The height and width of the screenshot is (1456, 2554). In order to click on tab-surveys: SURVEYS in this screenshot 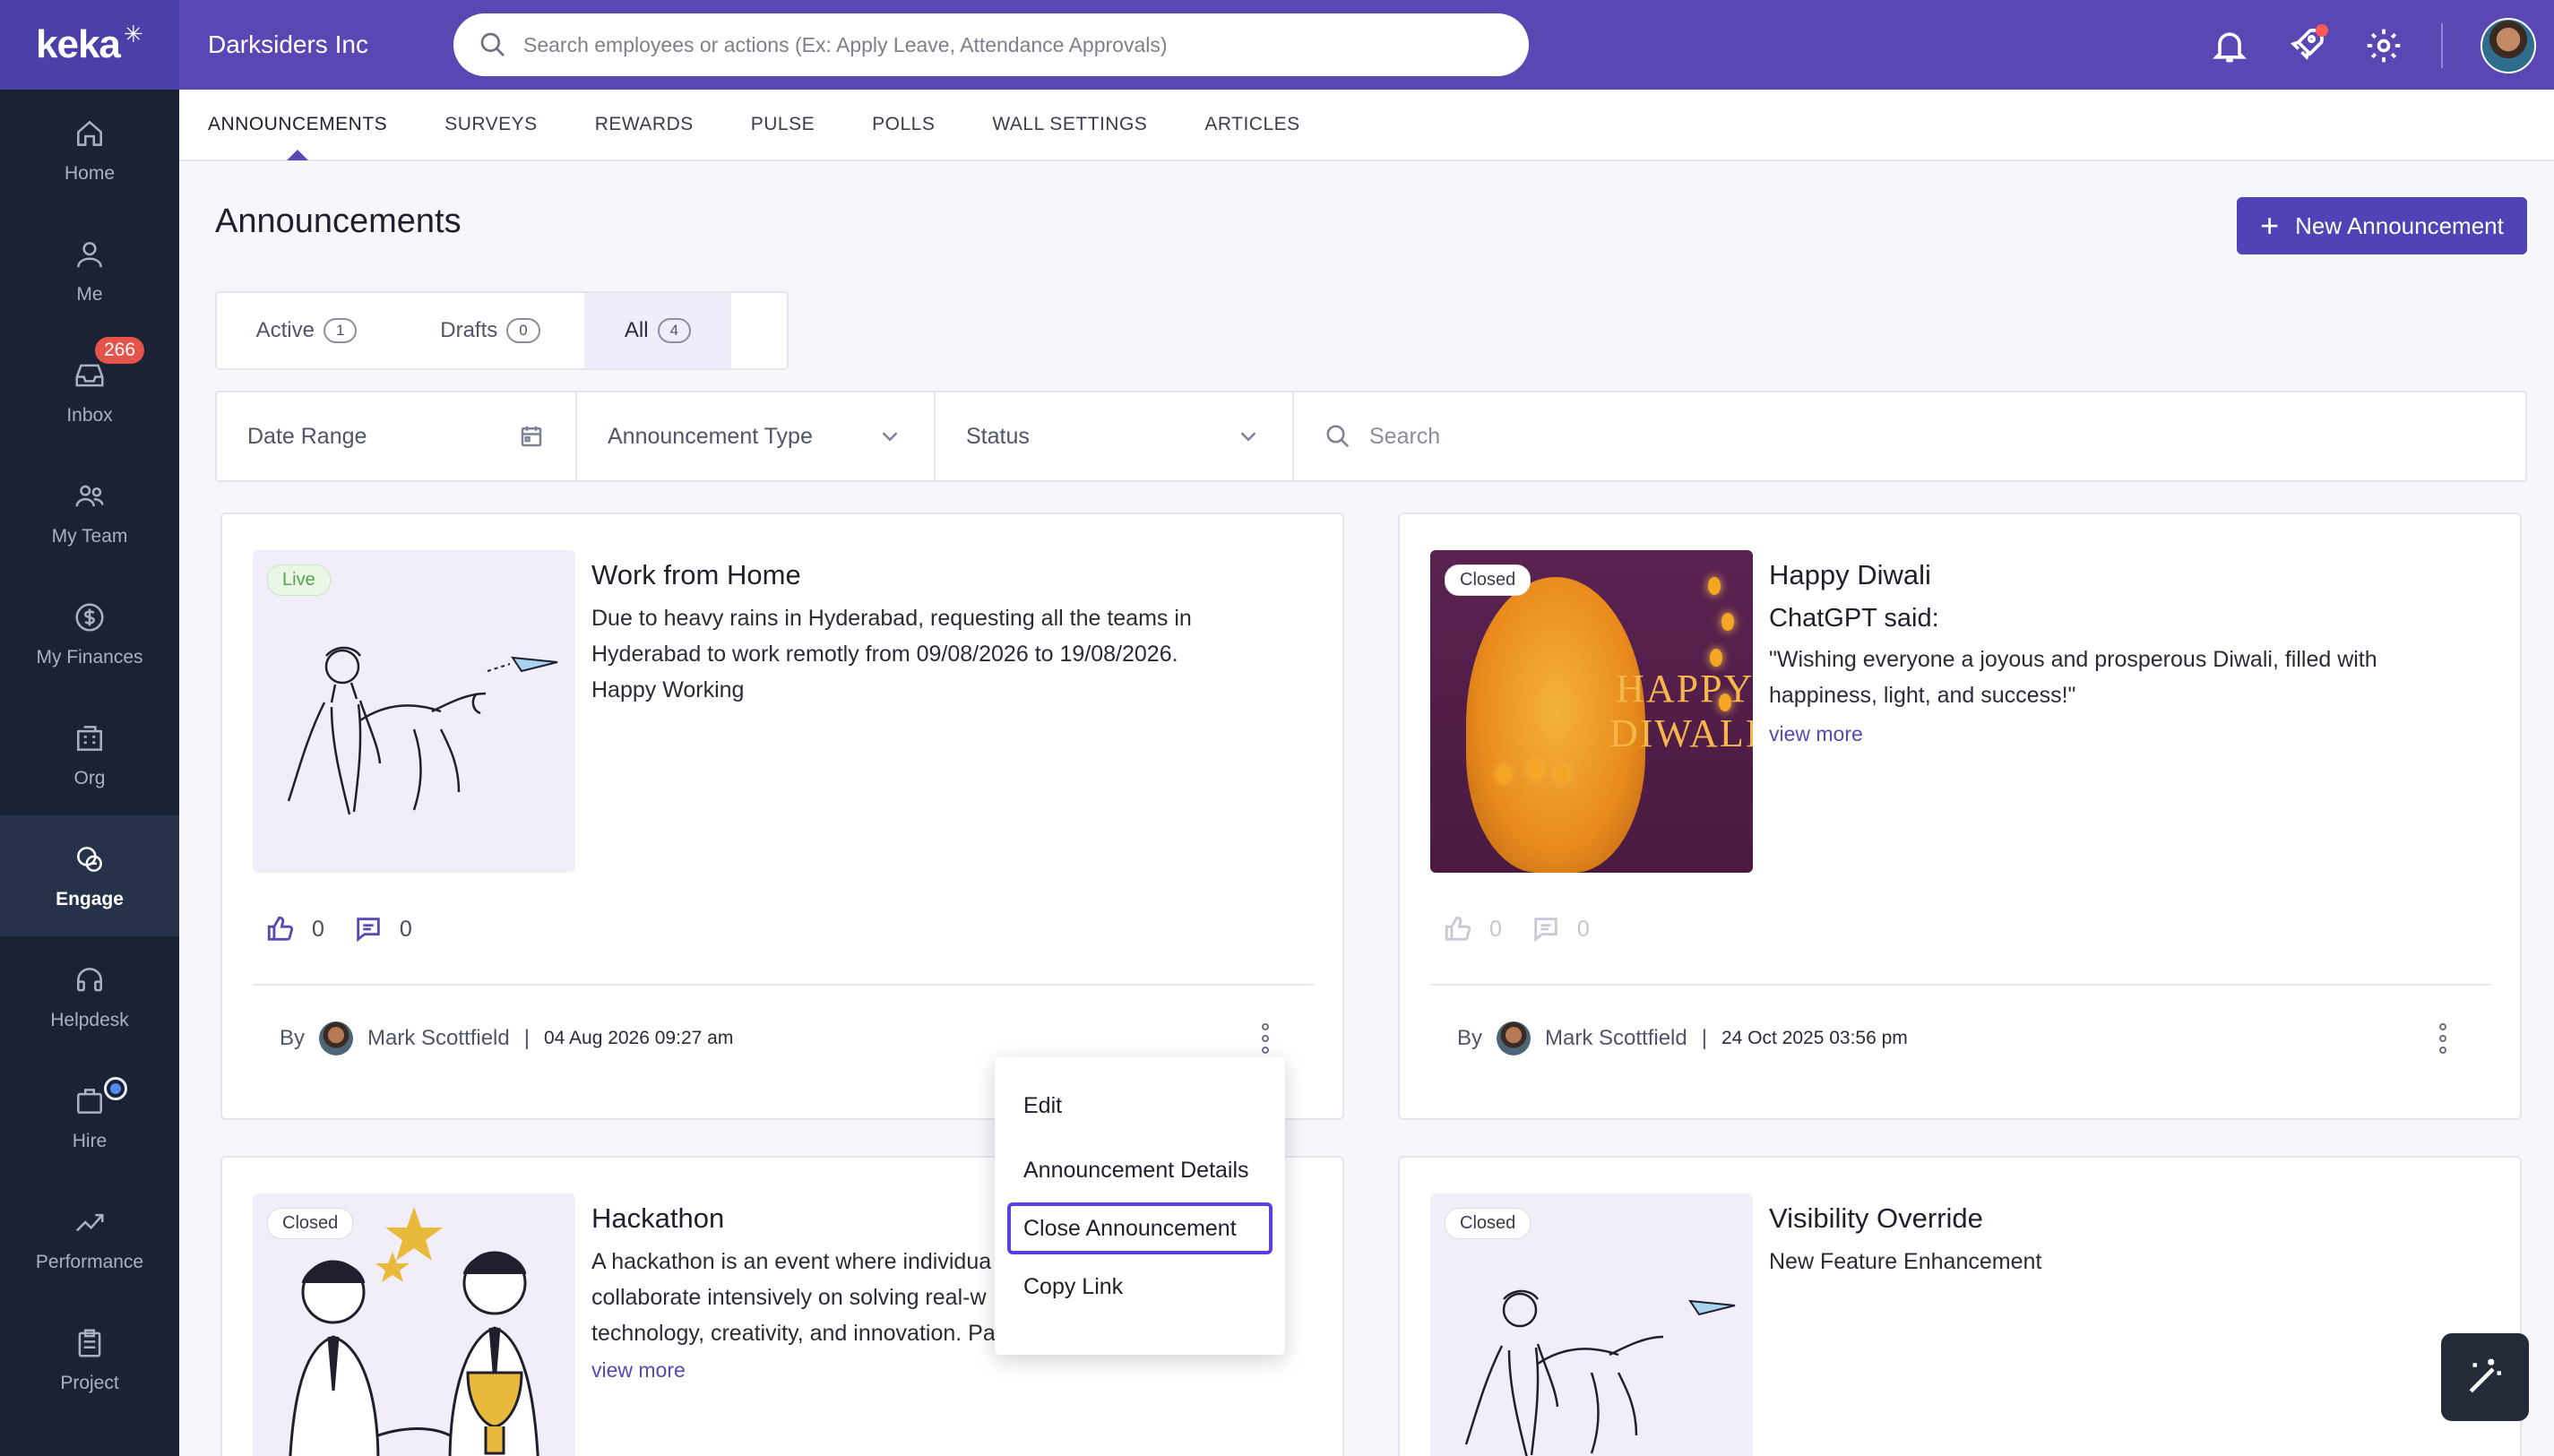, I will do `click(491, 124)`.